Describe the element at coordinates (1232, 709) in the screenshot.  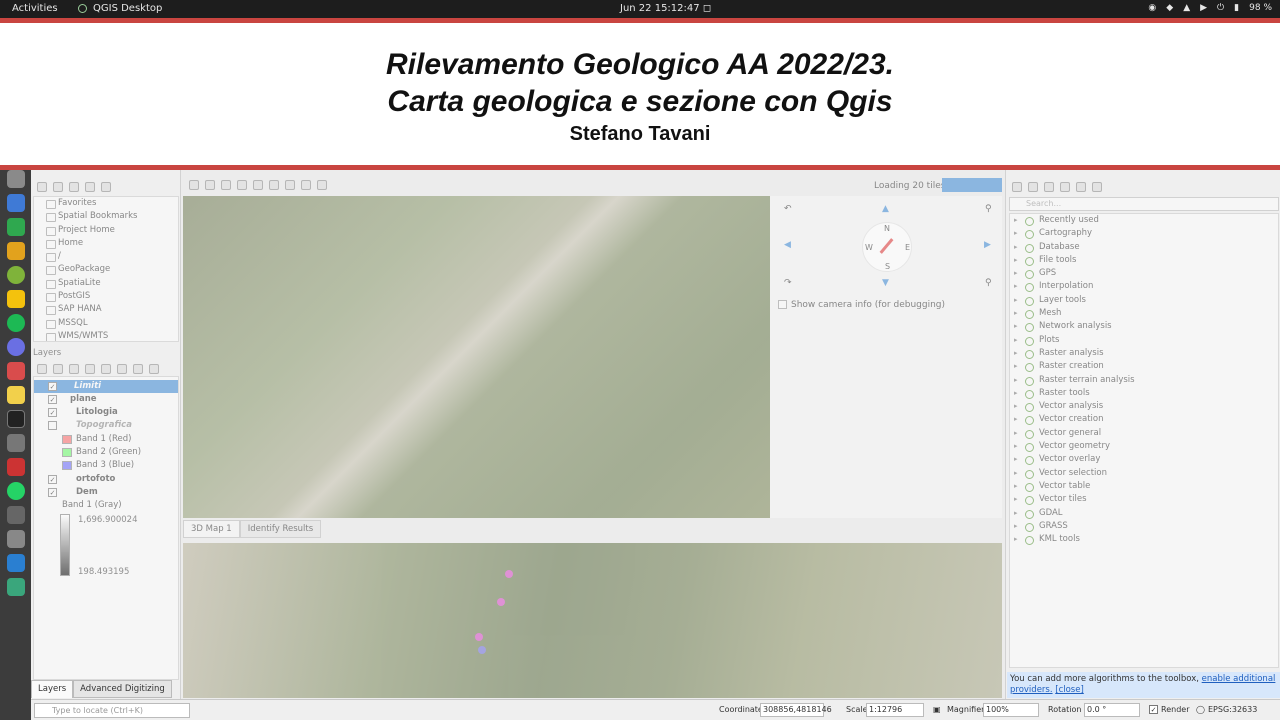
I see `crs-label: EPSG:32633` at that location.